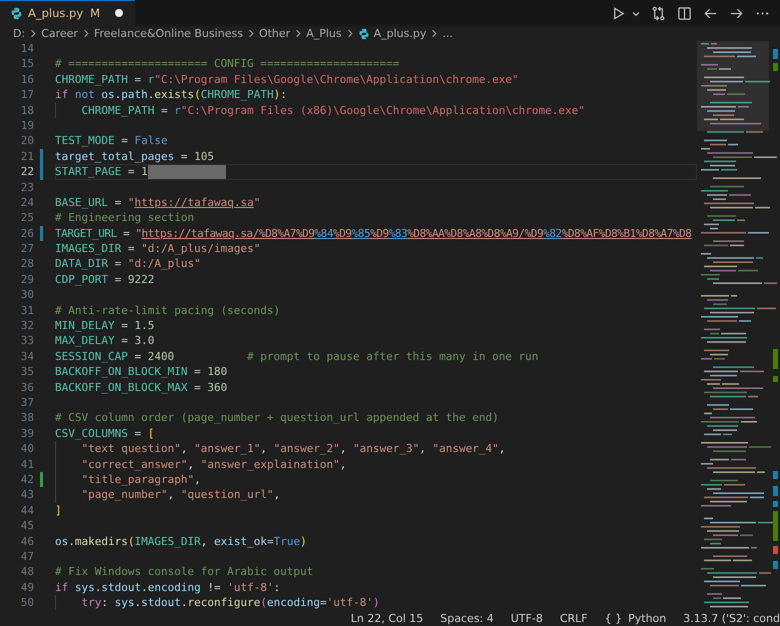 This screenshot has height=626, width=780. I want to click on line-number: 37, so click(27, 402).